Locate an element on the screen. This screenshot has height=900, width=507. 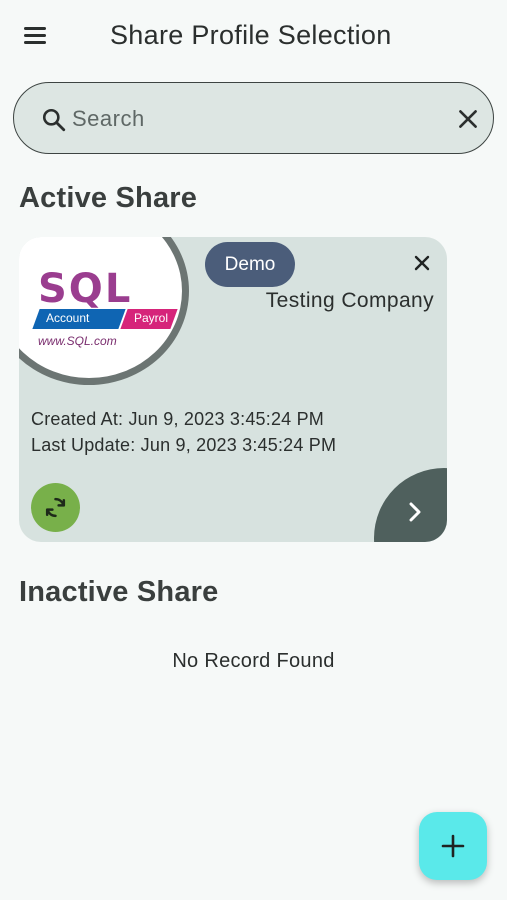
close-icon is located at coordinates (422, 263).